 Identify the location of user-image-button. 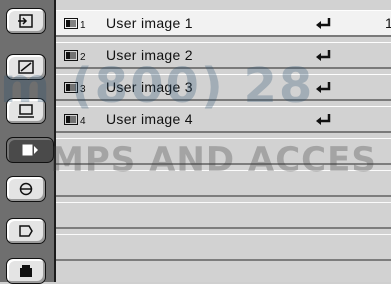
(30, 150).